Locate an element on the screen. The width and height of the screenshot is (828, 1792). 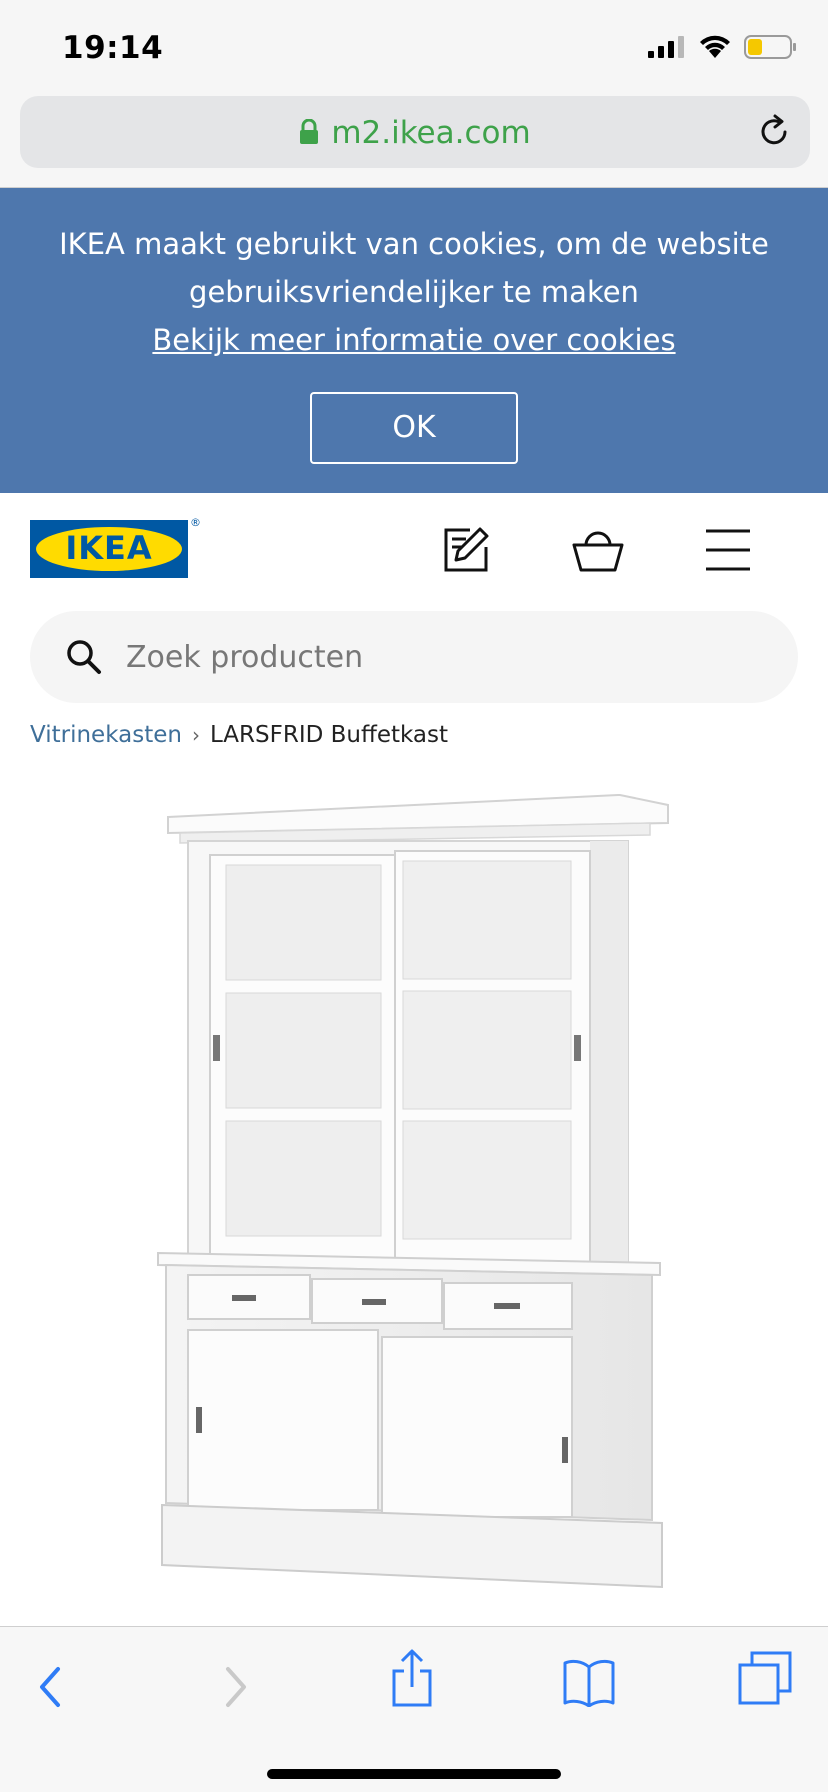
browser-toolbar is located at coordinates (414, 1709).